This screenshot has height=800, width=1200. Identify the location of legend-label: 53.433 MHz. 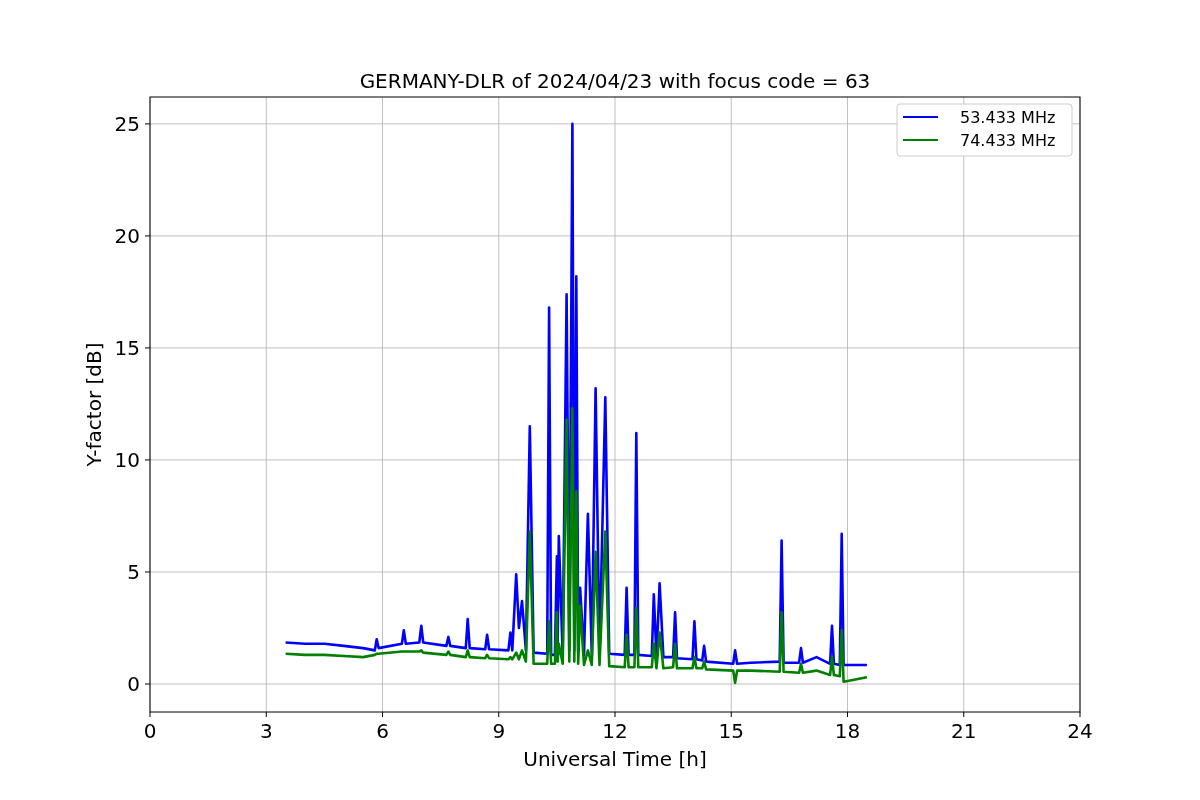
(1008, 117).